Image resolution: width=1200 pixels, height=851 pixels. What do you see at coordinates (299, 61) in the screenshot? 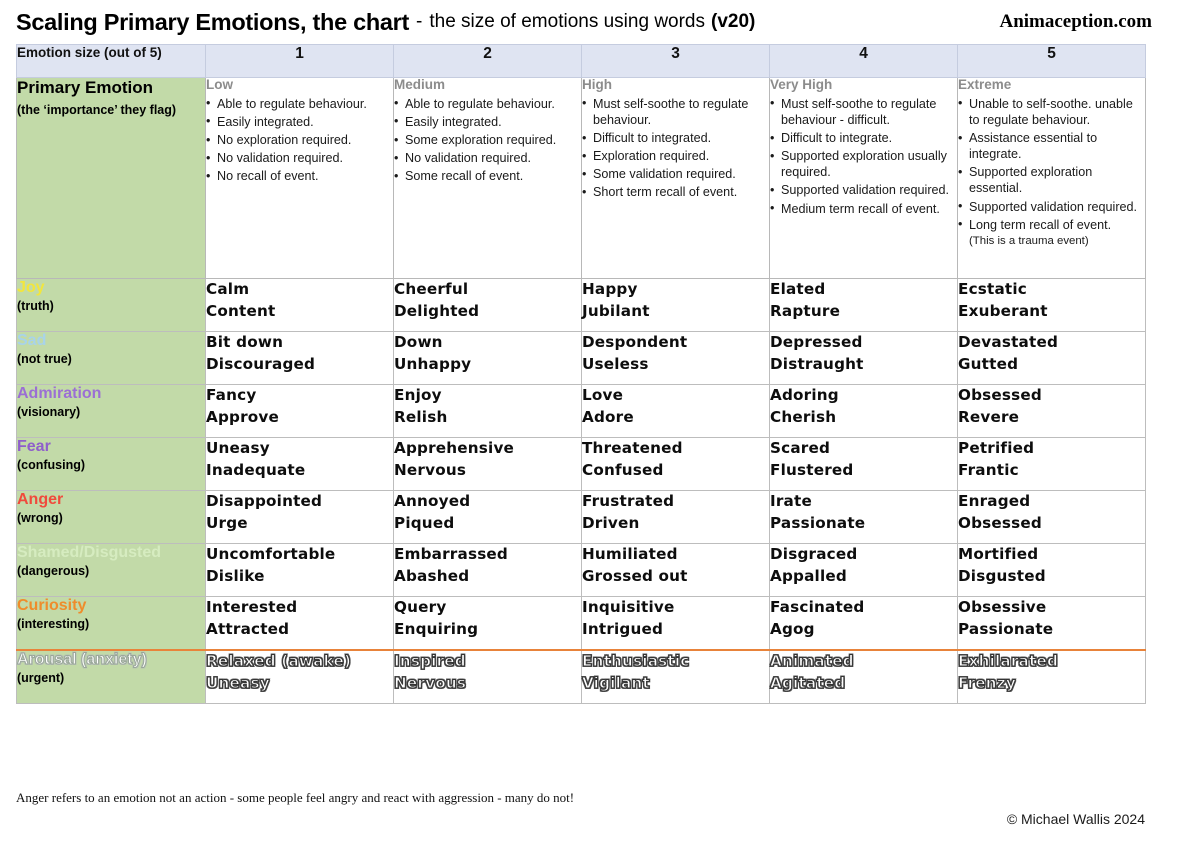
I see `header-level-1: 1` at bounding box center [299, 61].